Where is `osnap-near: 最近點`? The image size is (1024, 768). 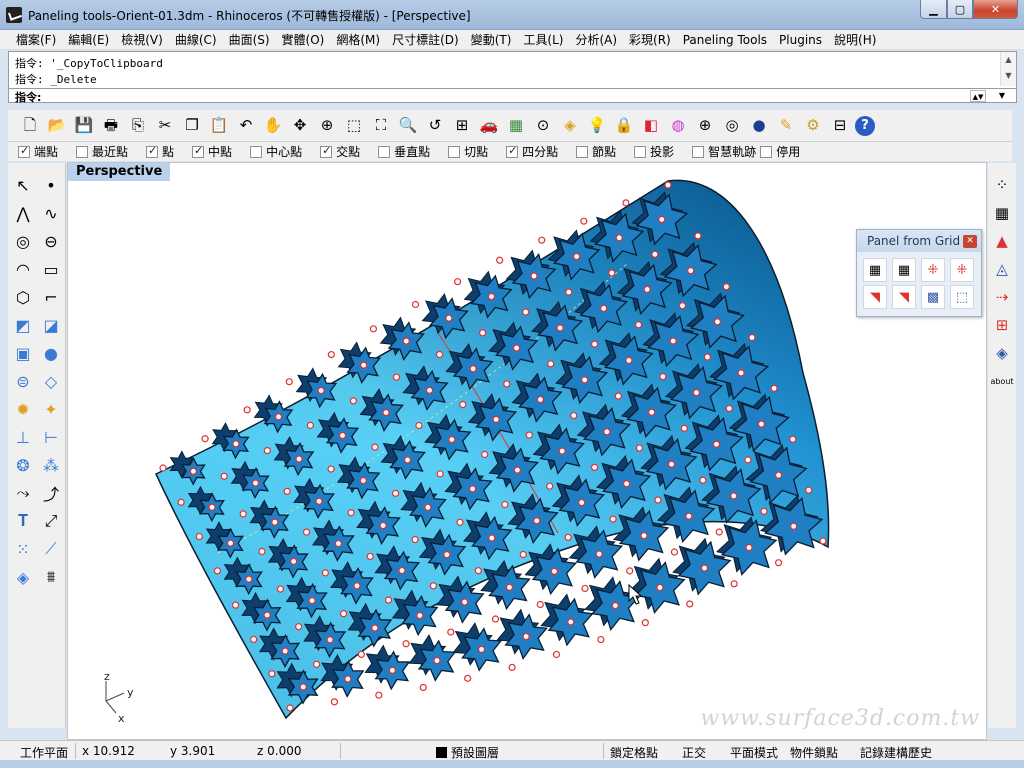 osnap-near: 最近點 is located at coordinates (102, 151).